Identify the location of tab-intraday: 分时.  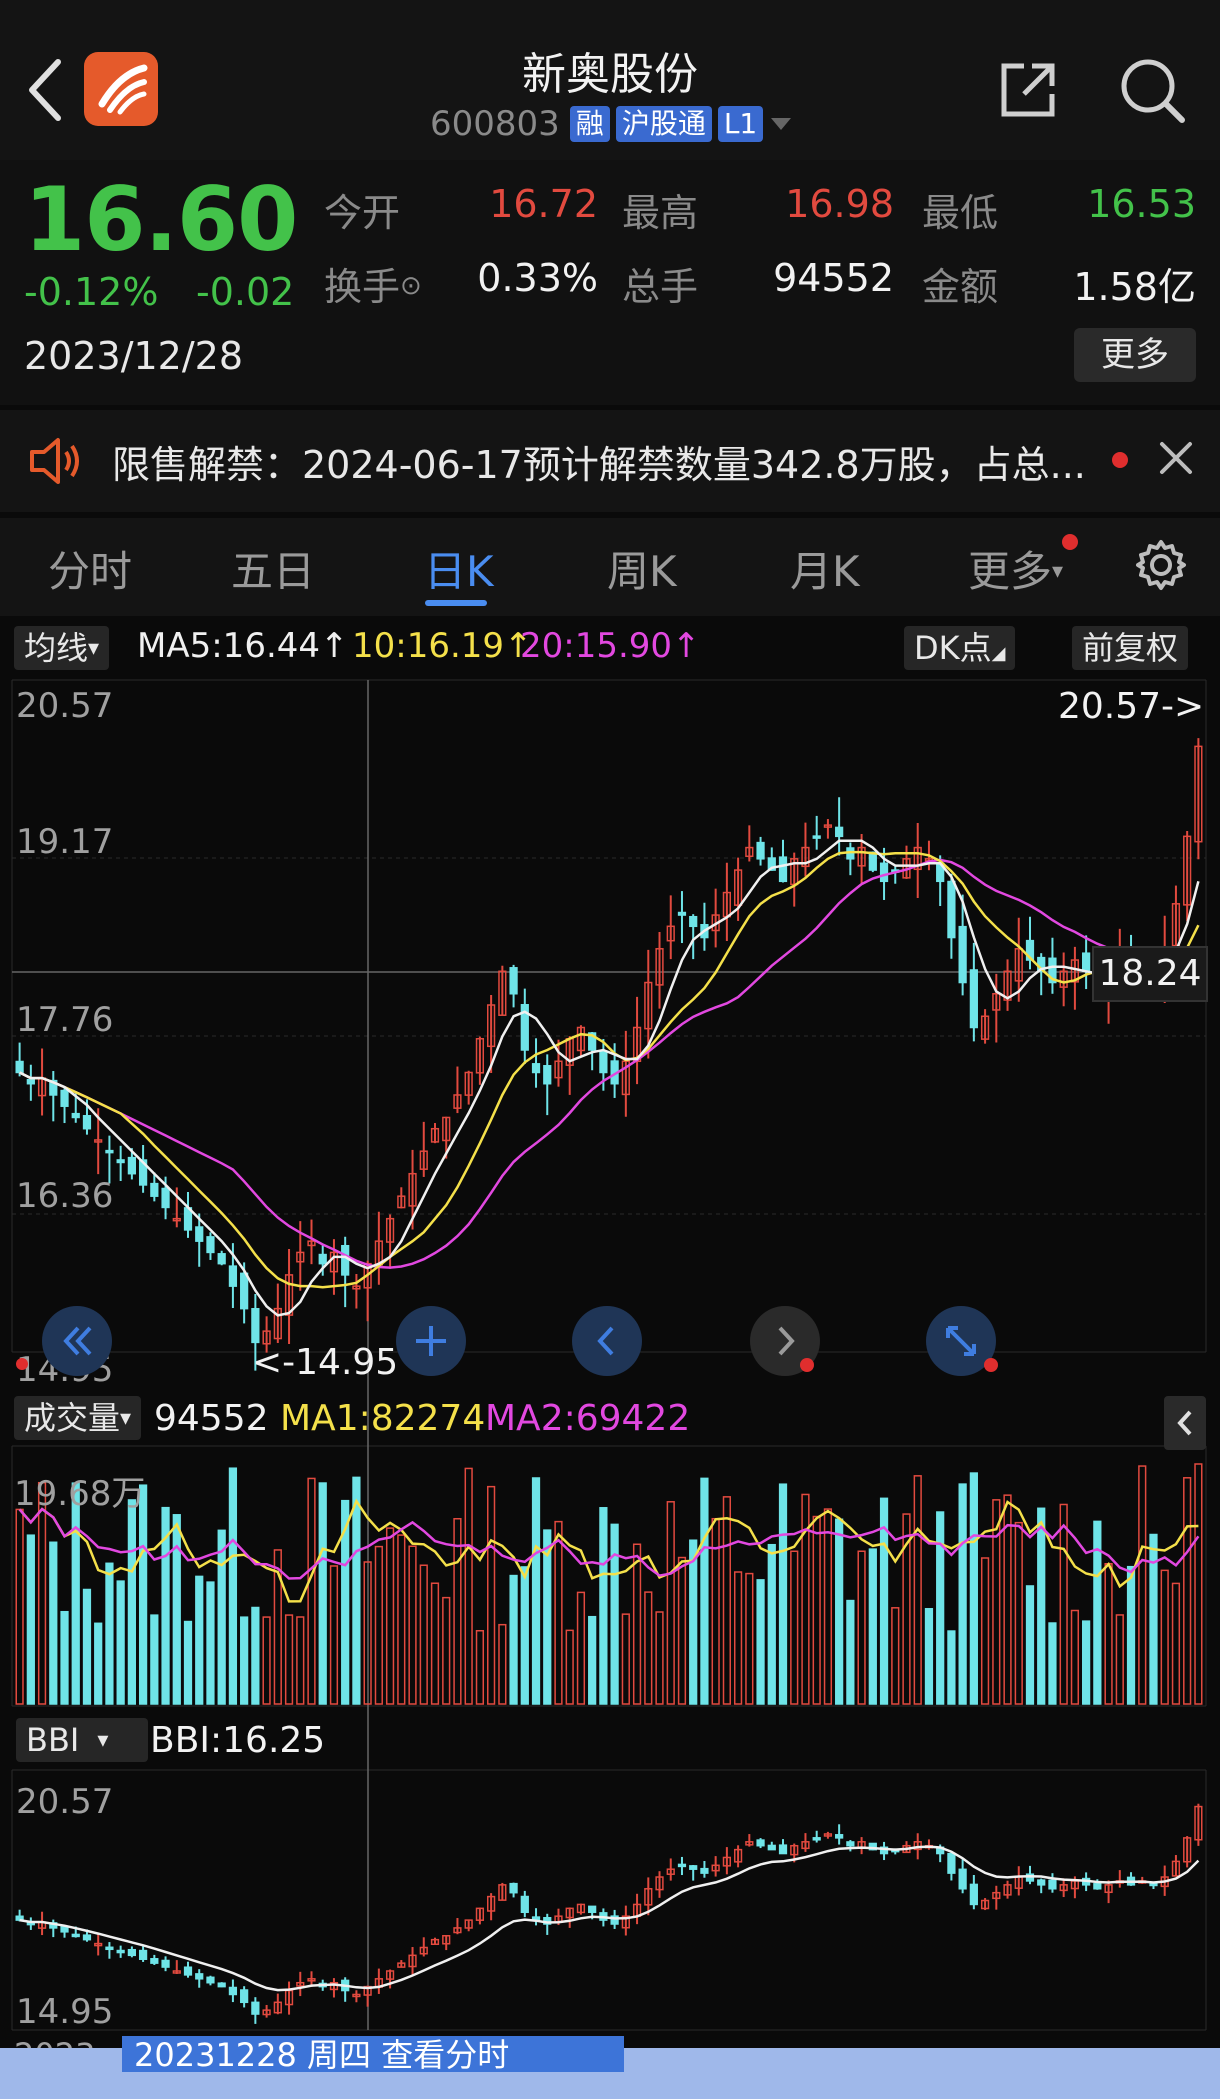
(90, 568).